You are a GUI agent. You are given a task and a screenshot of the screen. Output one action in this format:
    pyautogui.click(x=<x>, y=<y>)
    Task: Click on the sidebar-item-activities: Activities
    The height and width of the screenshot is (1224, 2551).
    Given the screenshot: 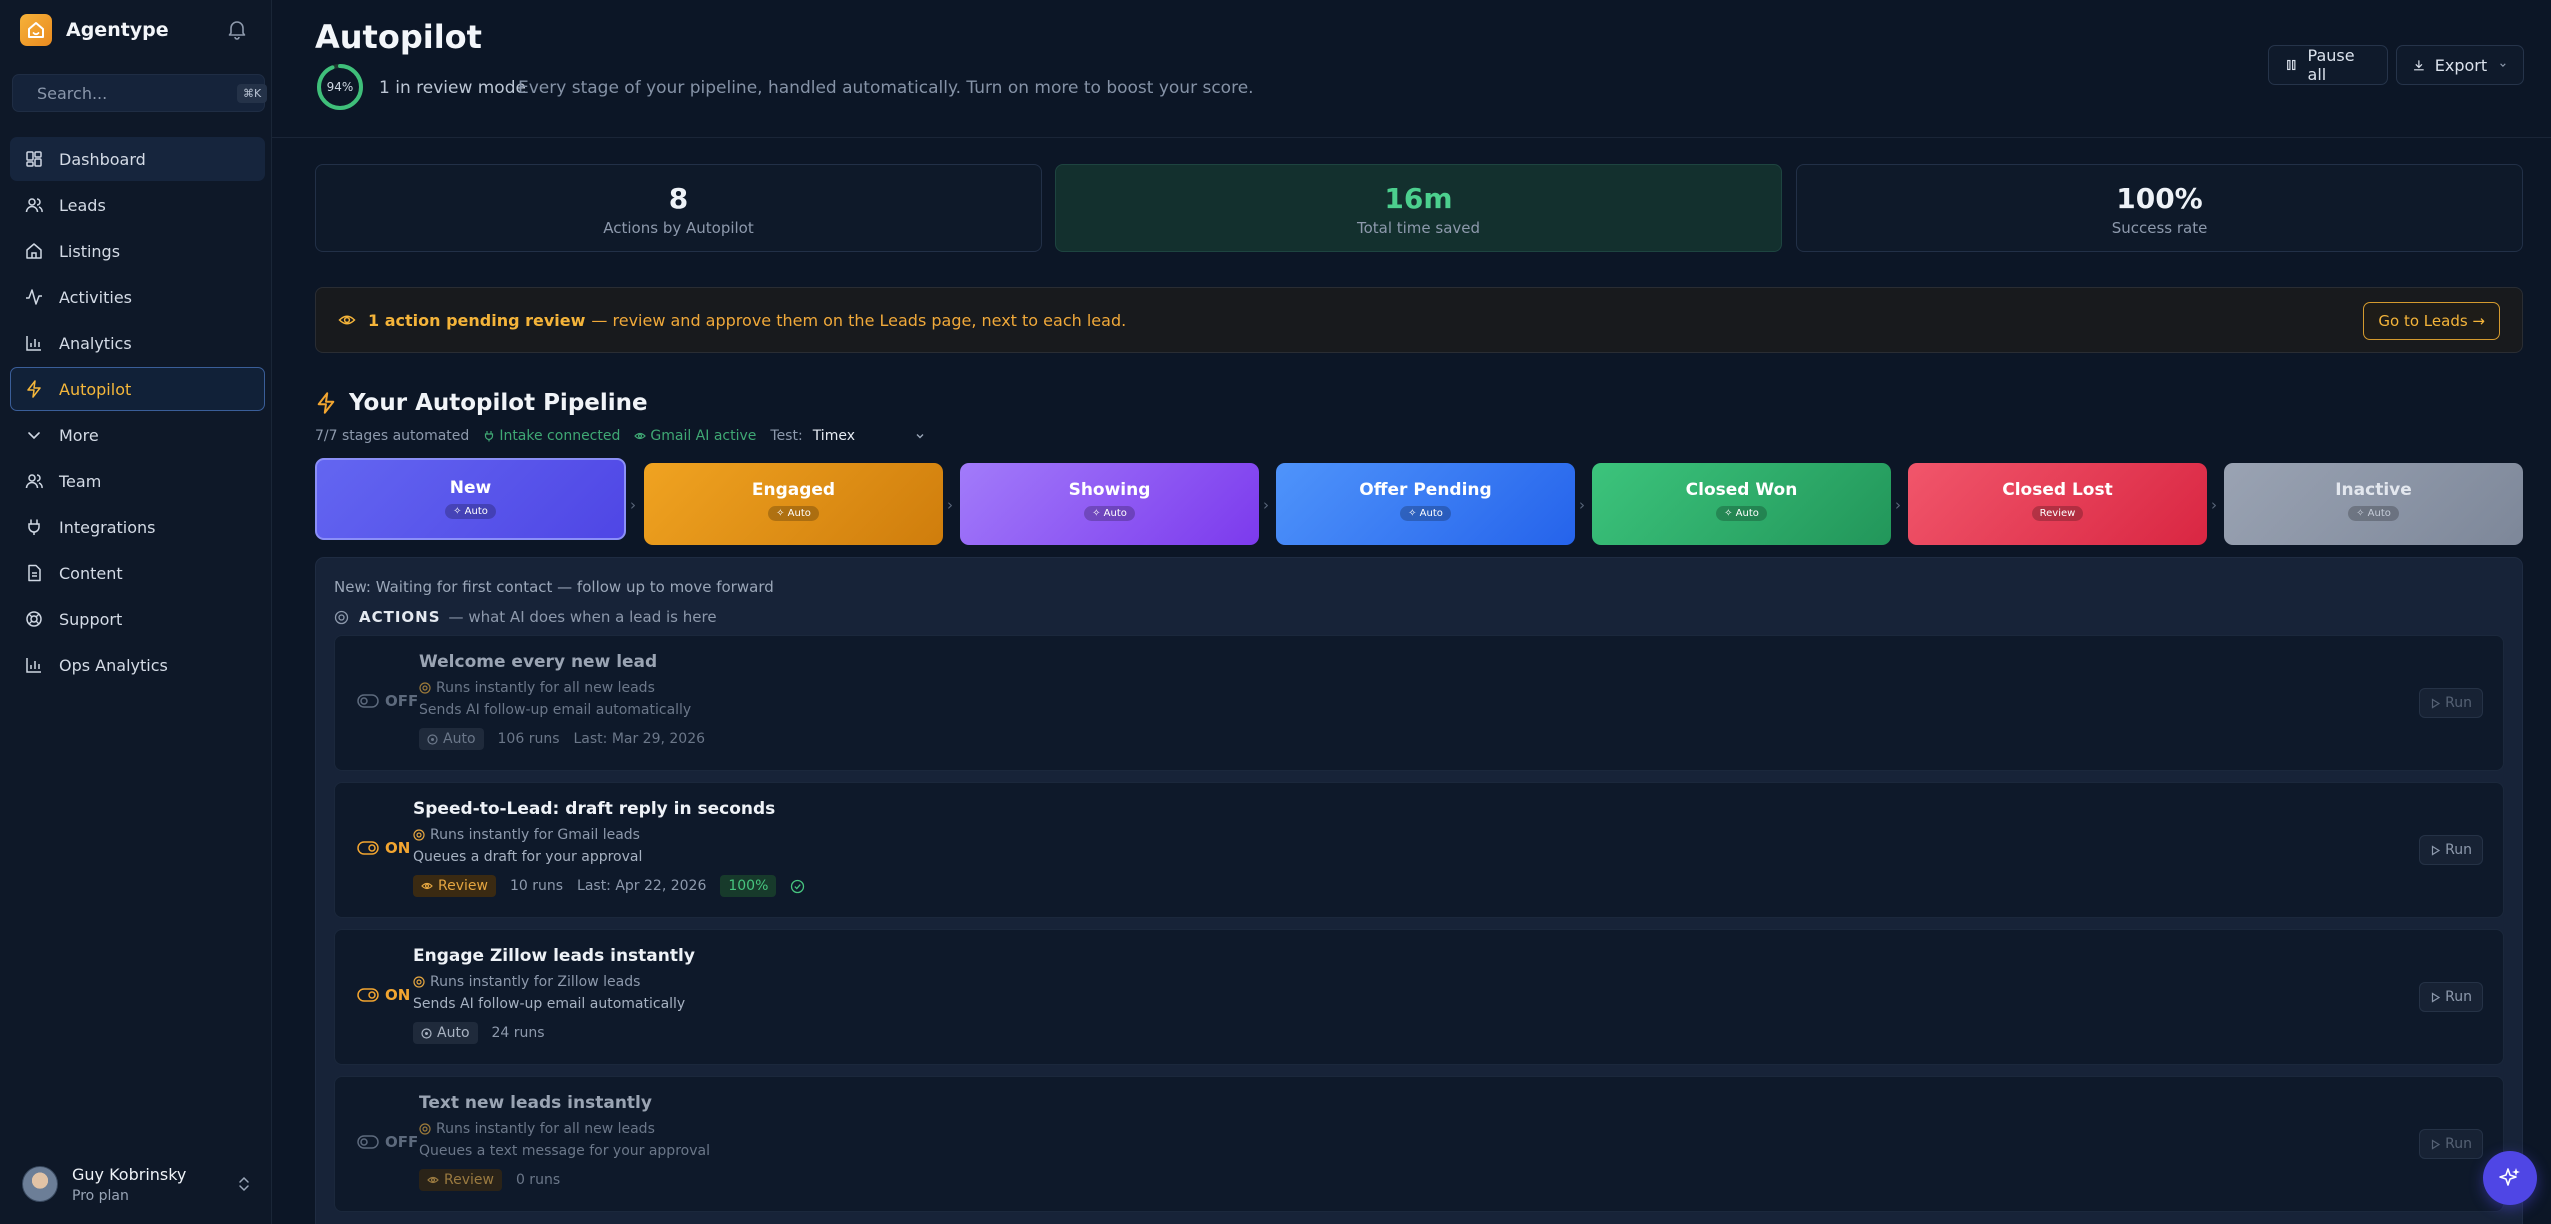 What is the action you would take?
    pyautogui.click(x=137, y=297)
    